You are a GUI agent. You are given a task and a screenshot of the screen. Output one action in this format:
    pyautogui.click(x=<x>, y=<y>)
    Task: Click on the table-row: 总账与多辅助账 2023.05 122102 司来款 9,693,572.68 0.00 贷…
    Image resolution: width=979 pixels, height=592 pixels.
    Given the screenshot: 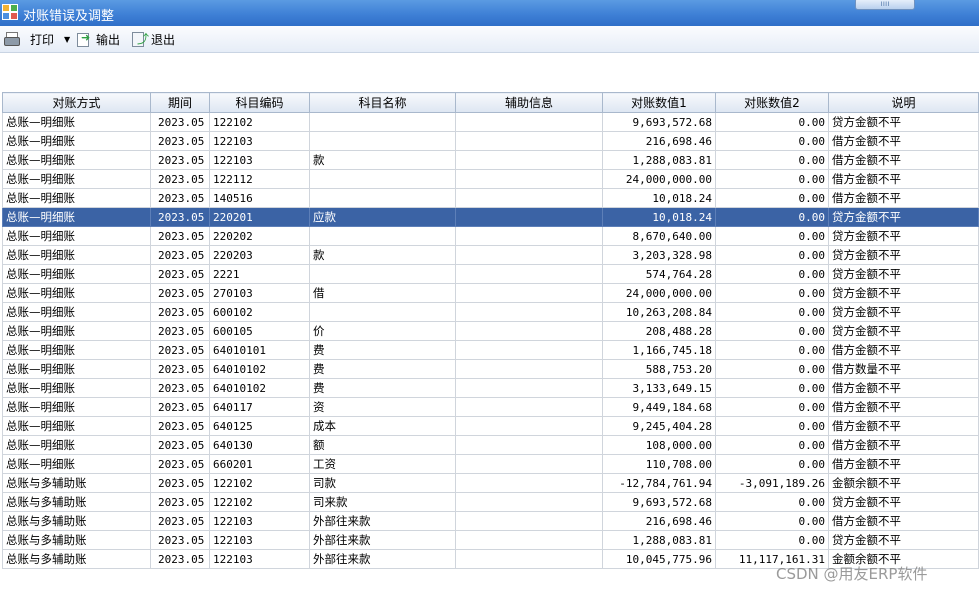 What is the action you would take?
    pyautogui.click(x=490, y=502)
    